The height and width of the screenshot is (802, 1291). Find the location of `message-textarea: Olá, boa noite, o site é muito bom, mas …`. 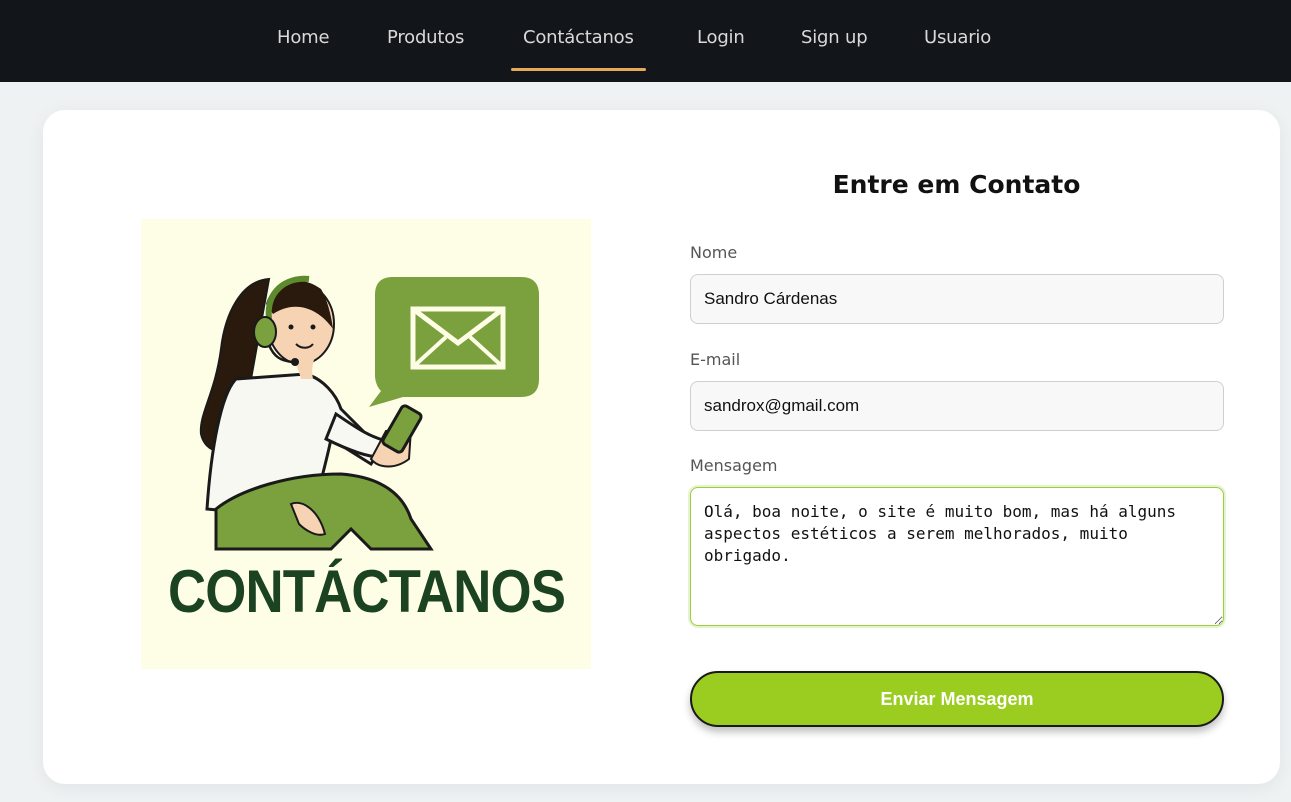

message-textarea: Olá, boa noite, o site é muito bom, mas … is located at coordinates (957, 556).